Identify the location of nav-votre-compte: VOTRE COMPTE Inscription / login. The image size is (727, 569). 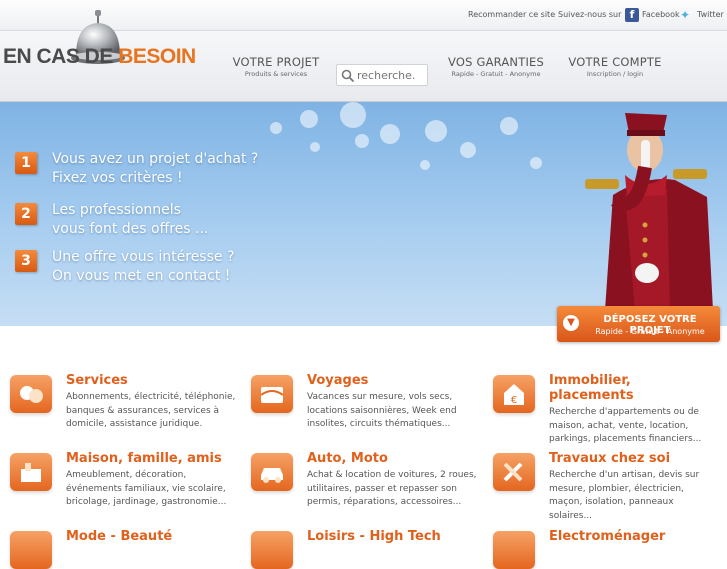
(615, 66).